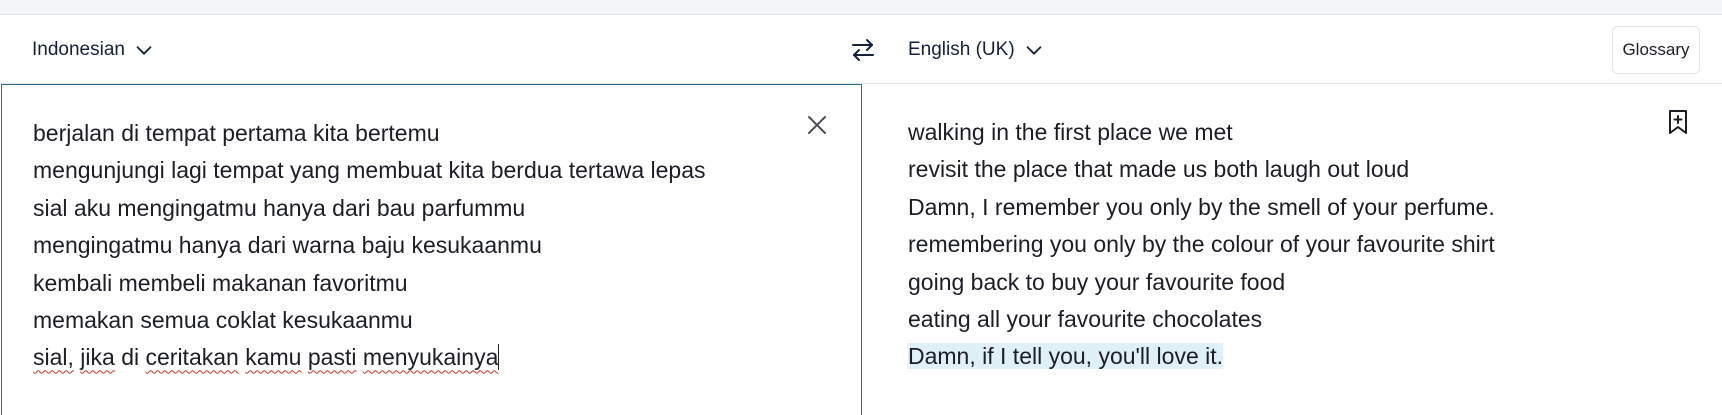 This screenshot has height=415, width=1722. I want to click on save-translation-button, so click(1678, 122).